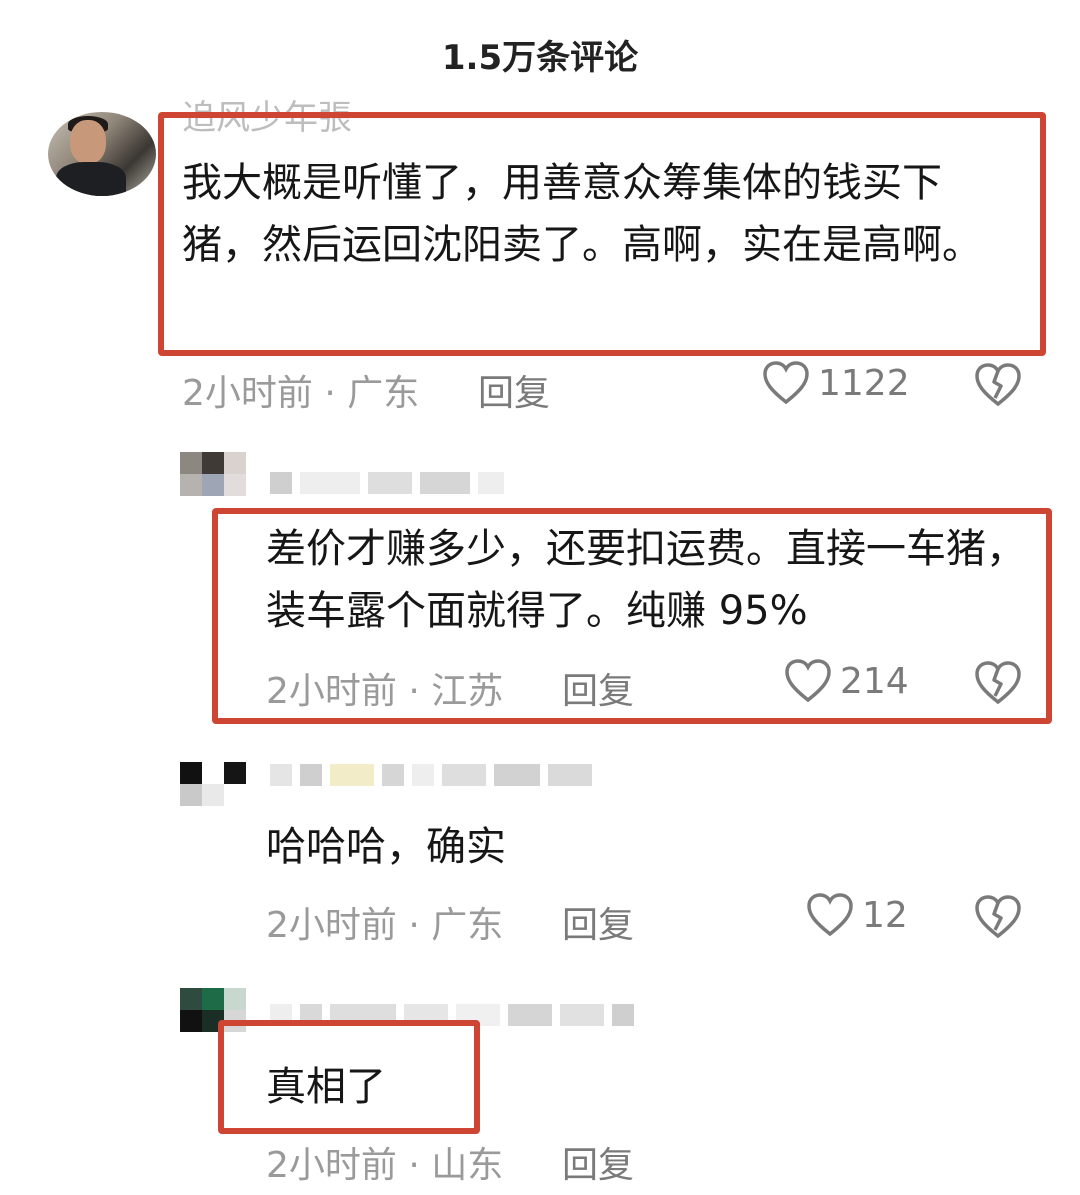 Image resolution: width=1080 pixels, height=1195 pixels. Describe the element at coordinates (885, 915) in the screenshot. I see `like-count: 12` at that location.